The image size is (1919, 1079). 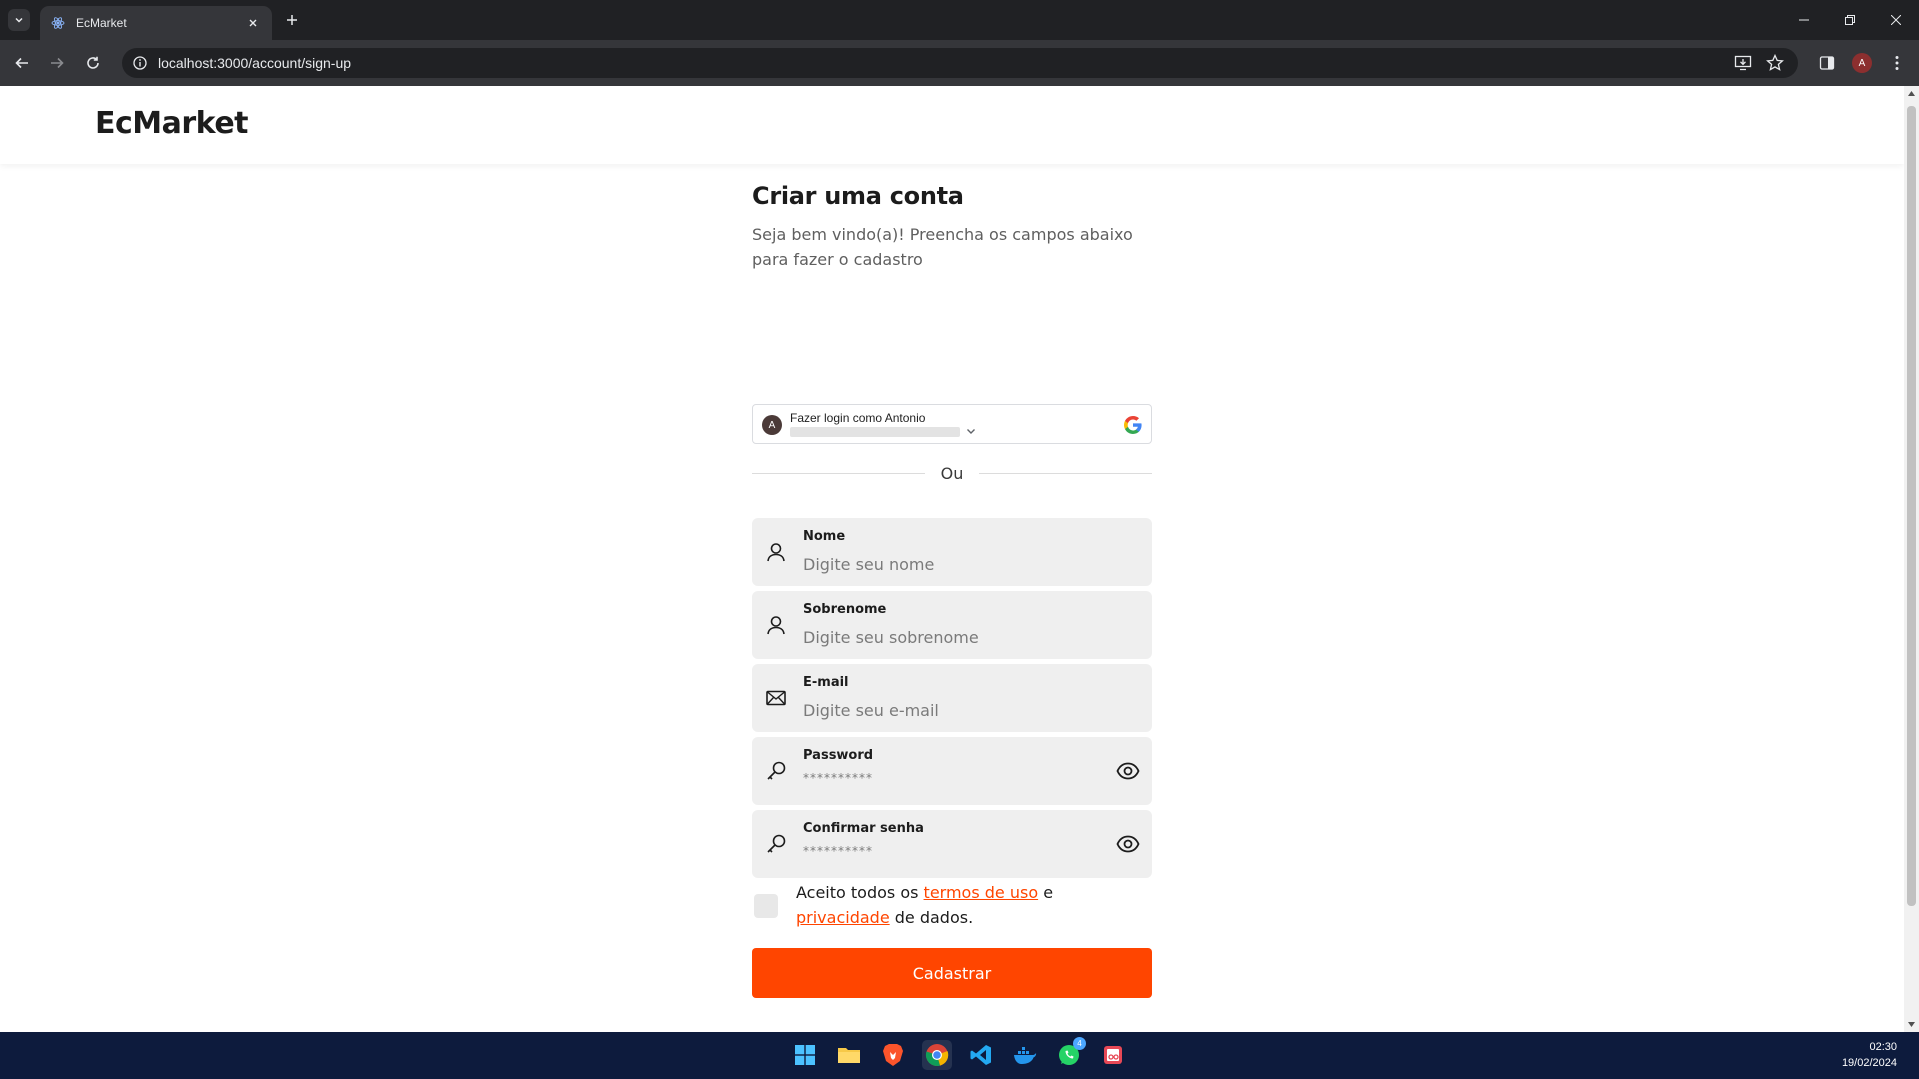 I want to click on email-field: E-mail, so click(x=952, y=698).